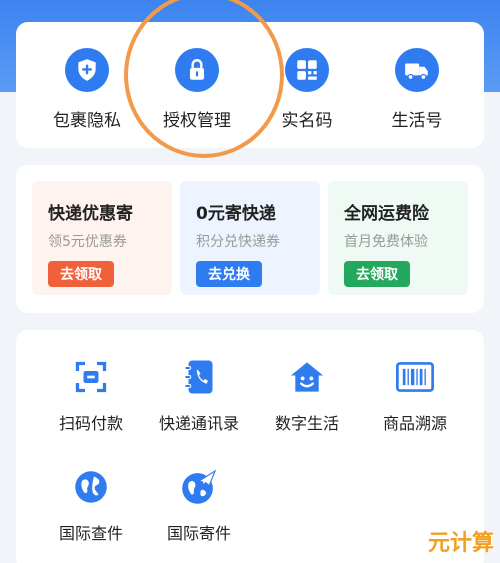  I want to click on promo-shipping-insurance: 全网运费险 首月免费体验 去领取, so click(398, 238).